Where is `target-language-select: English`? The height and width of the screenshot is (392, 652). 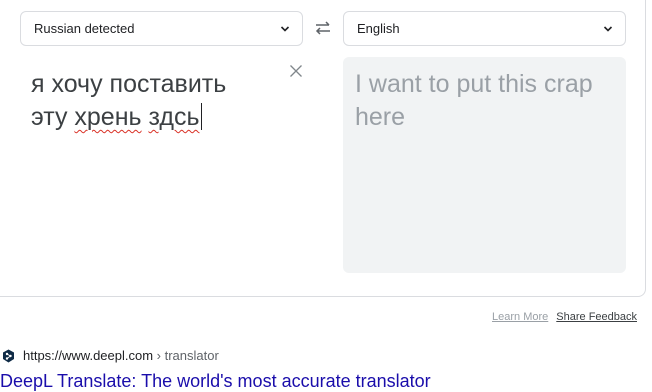
target-language-select: English is located at coordinates (484, 28).